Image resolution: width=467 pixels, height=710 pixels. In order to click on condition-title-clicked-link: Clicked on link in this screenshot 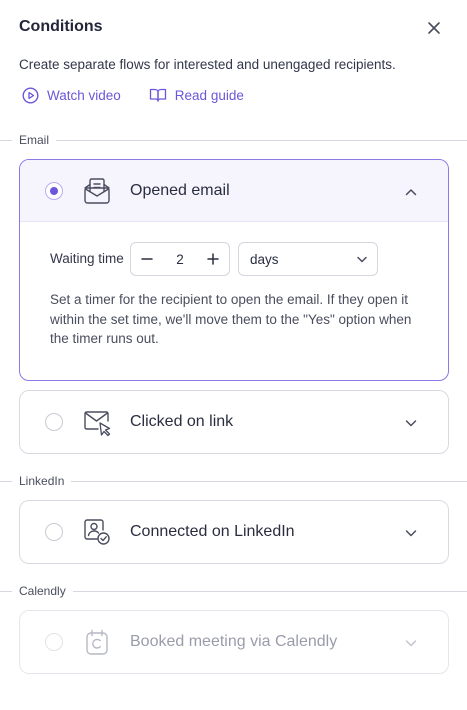, I will do `click(182, 421)`.